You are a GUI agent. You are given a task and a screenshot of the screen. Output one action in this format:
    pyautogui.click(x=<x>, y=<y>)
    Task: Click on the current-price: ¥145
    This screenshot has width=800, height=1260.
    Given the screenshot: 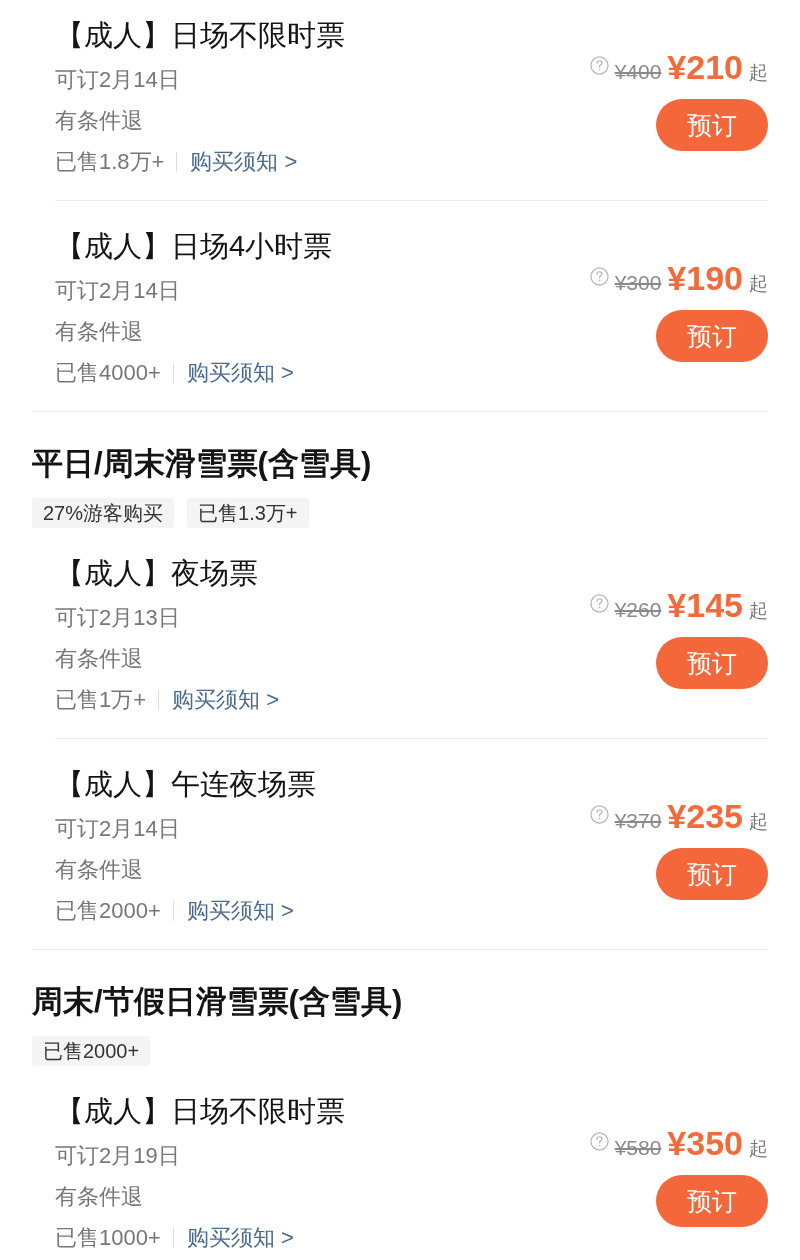 What is the action you would take?
    pyautogui.click(x=705, y=605)
    